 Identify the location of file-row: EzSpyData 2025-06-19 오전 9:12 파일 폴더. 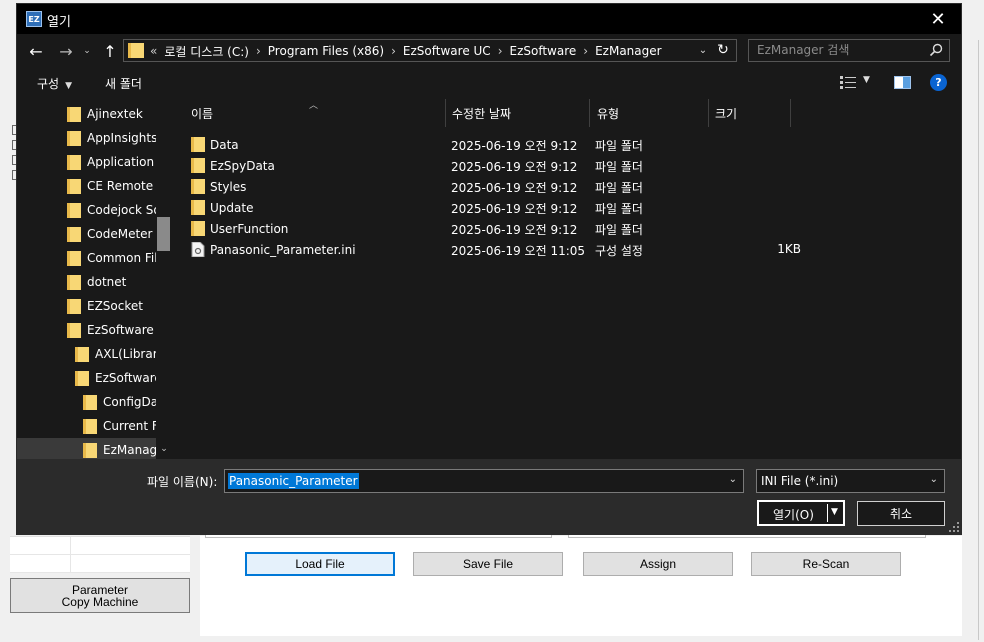
(576, 165).